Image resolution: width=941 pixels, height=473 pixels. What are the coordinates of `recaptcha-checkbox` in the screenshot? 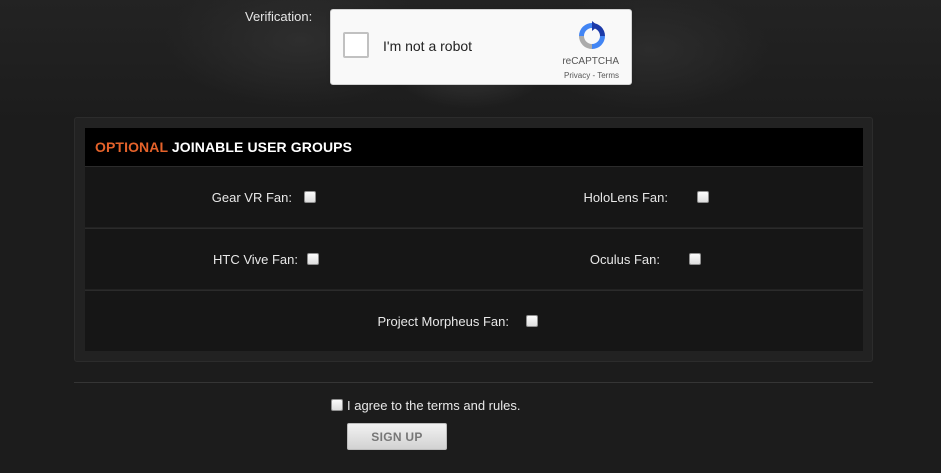 It's located at (356, 45).